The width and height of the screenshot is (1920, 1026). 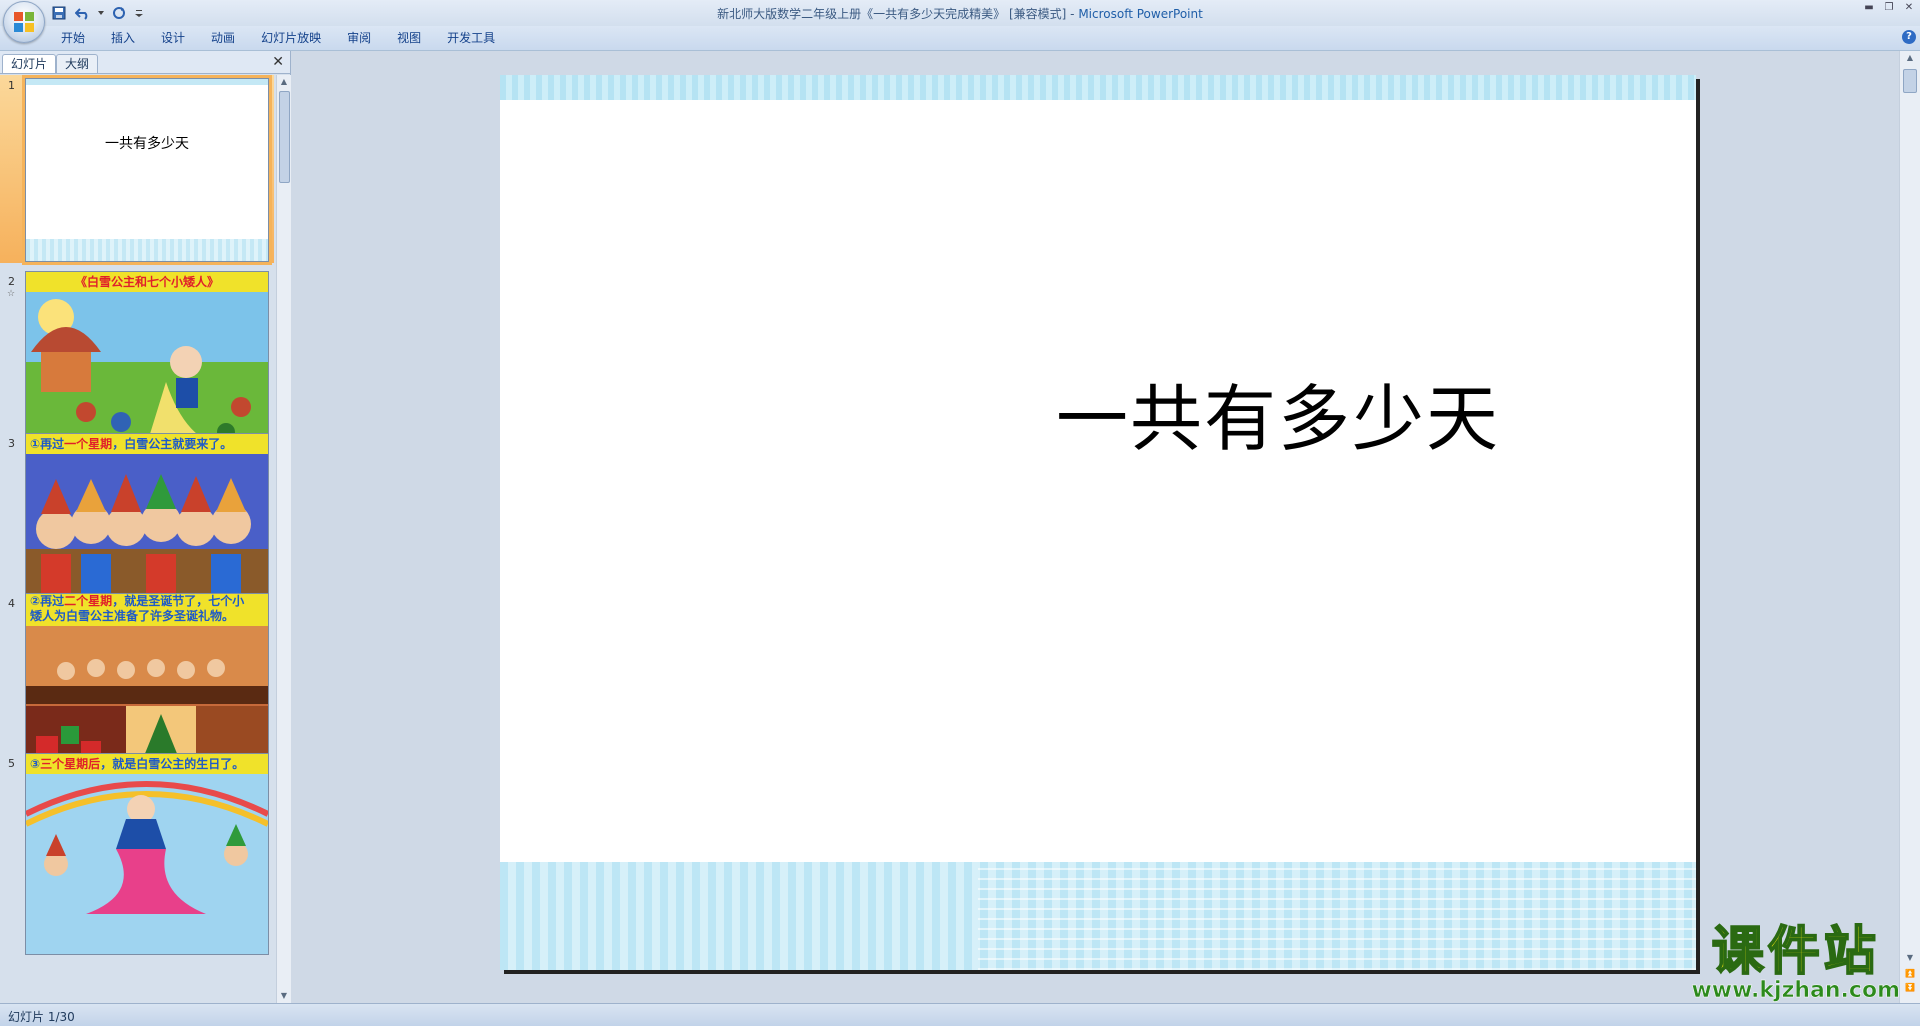 What do you see at coordinates (147, 535) in the screenshot?
I see `seven-dwarfs-image` at bounding box center [147, 535].